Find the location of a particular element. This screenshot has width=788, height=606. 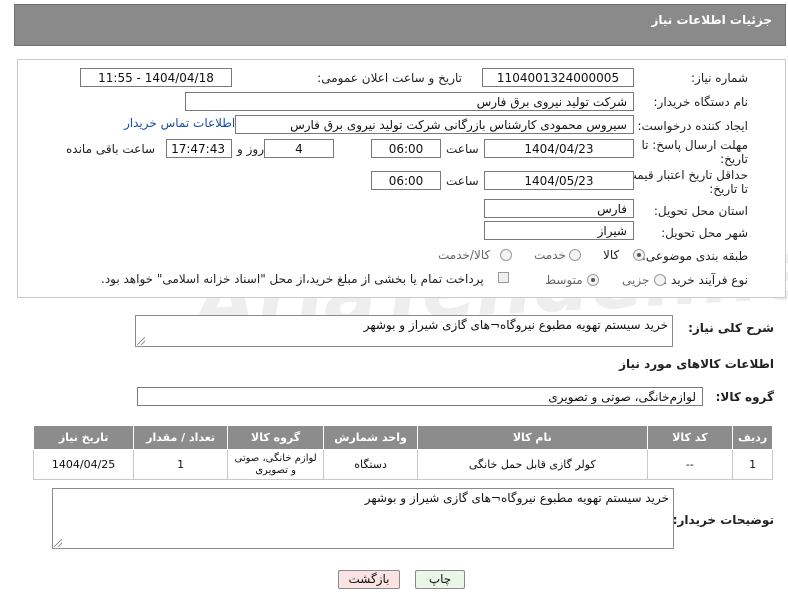

buyer-org-field: شرکت تولید نیروی برق فارس is located at coordinates (409, 101).